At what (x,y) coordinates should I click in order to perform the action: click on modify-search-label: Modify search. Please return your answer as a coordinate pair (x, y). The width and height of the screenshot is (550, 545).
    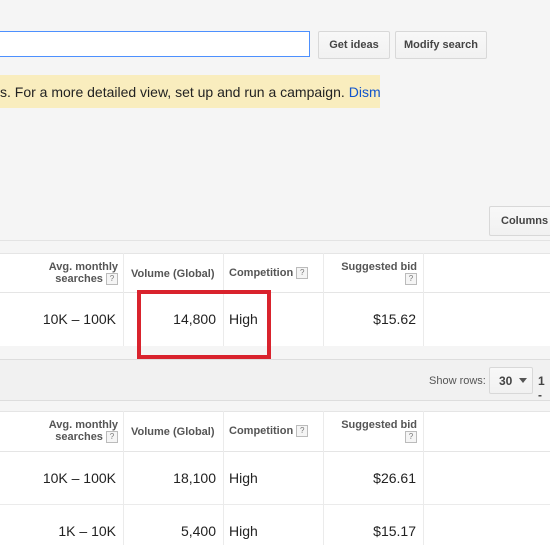
    Looking at the image, I should click on (441, 45).